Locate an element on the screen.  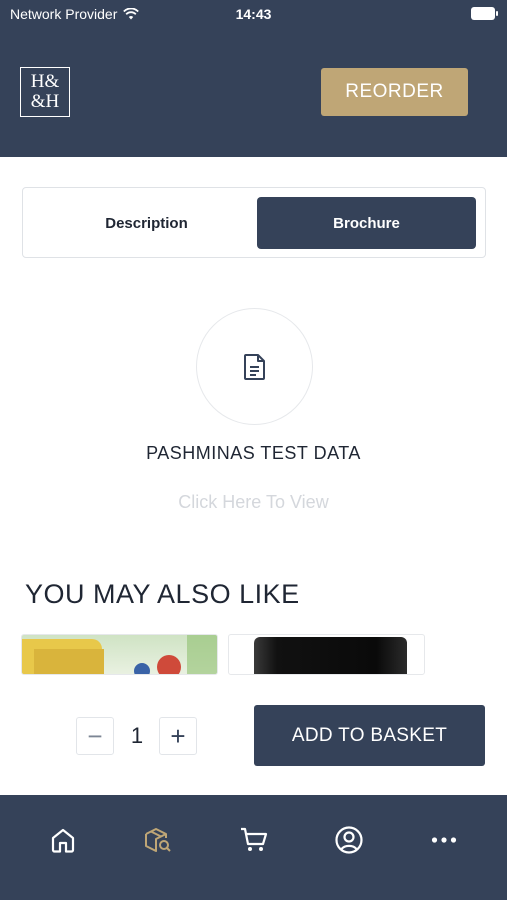
nav-account is located at coordinates (349, 840).